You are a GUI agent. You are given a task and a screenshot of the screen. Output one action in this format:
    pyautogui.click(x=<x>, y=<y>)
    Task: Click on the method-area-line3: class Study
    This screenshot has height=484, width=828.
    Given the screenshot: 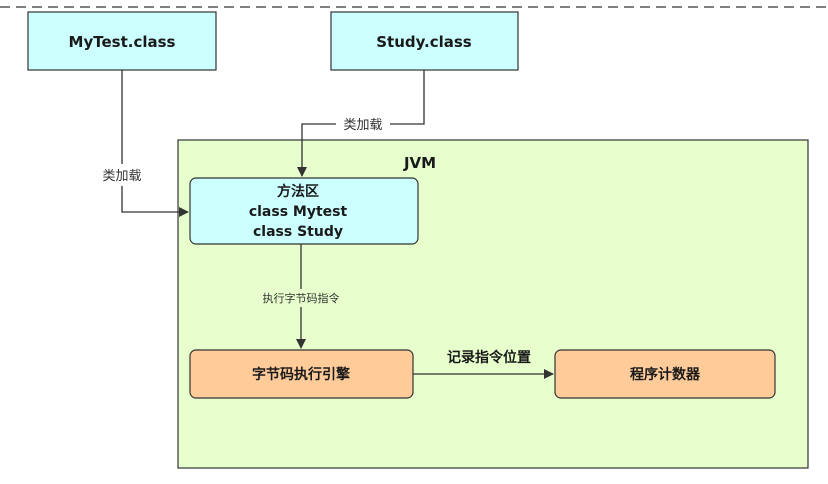 What is the action you would take?
    pyautogui.click(x=298, y=232)
    